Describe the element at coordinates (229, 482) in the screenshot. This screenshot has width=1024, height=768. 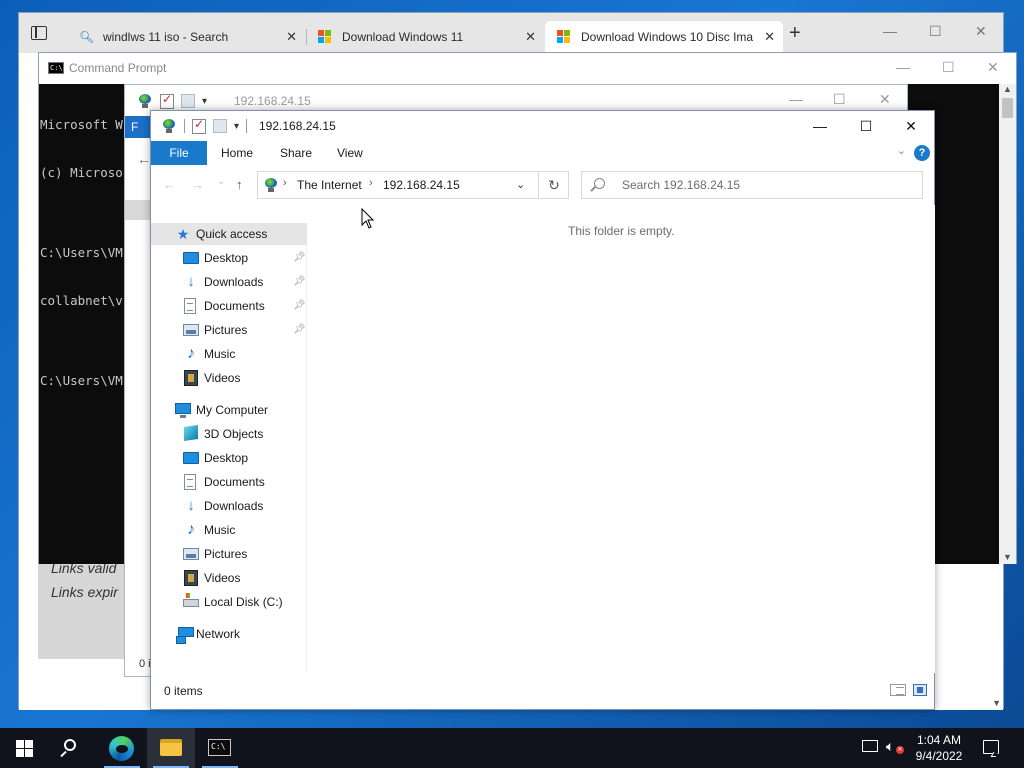
I see `nav-pc-documents: Documents` at that location.